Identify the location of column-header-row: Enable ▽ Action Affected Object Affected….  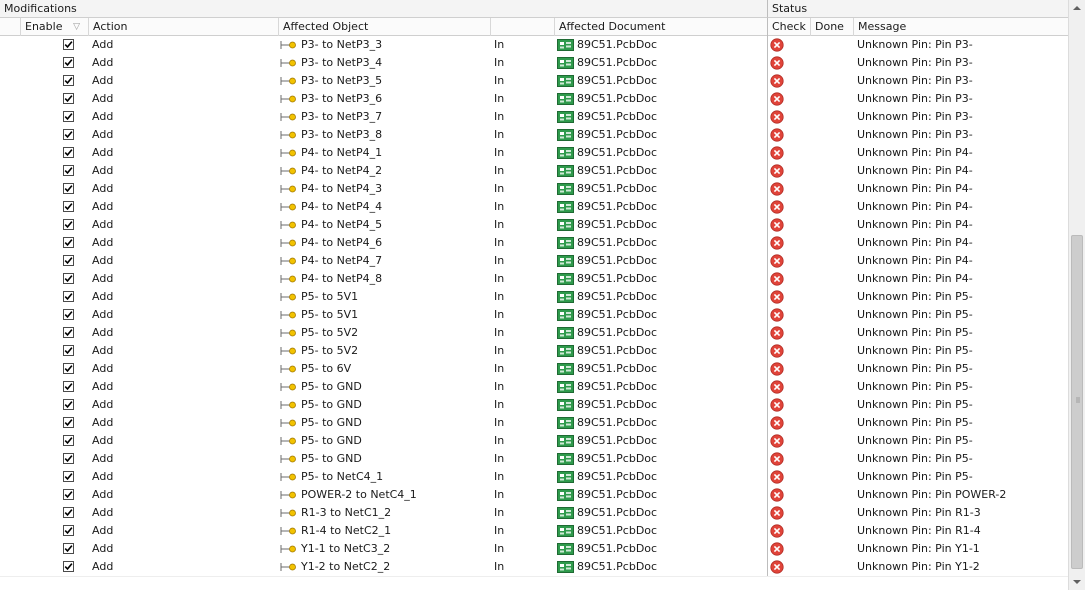
(534, 27).